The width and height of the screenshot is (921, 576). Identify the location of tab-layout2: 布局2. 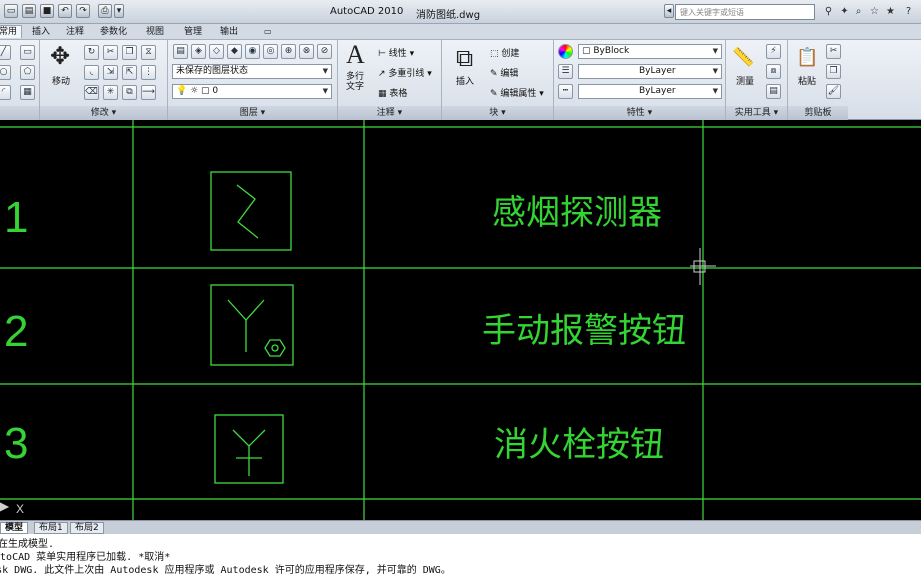
(87, 528).